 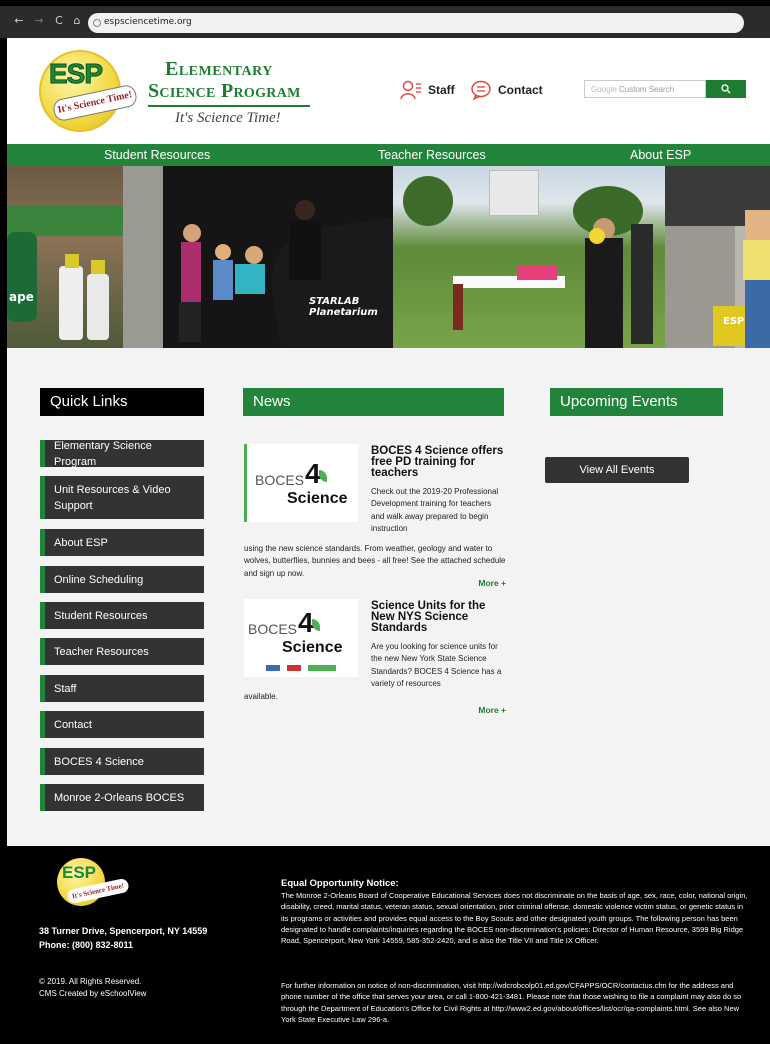 I want to click on forward-icon: →, so click(x=39, y=20).